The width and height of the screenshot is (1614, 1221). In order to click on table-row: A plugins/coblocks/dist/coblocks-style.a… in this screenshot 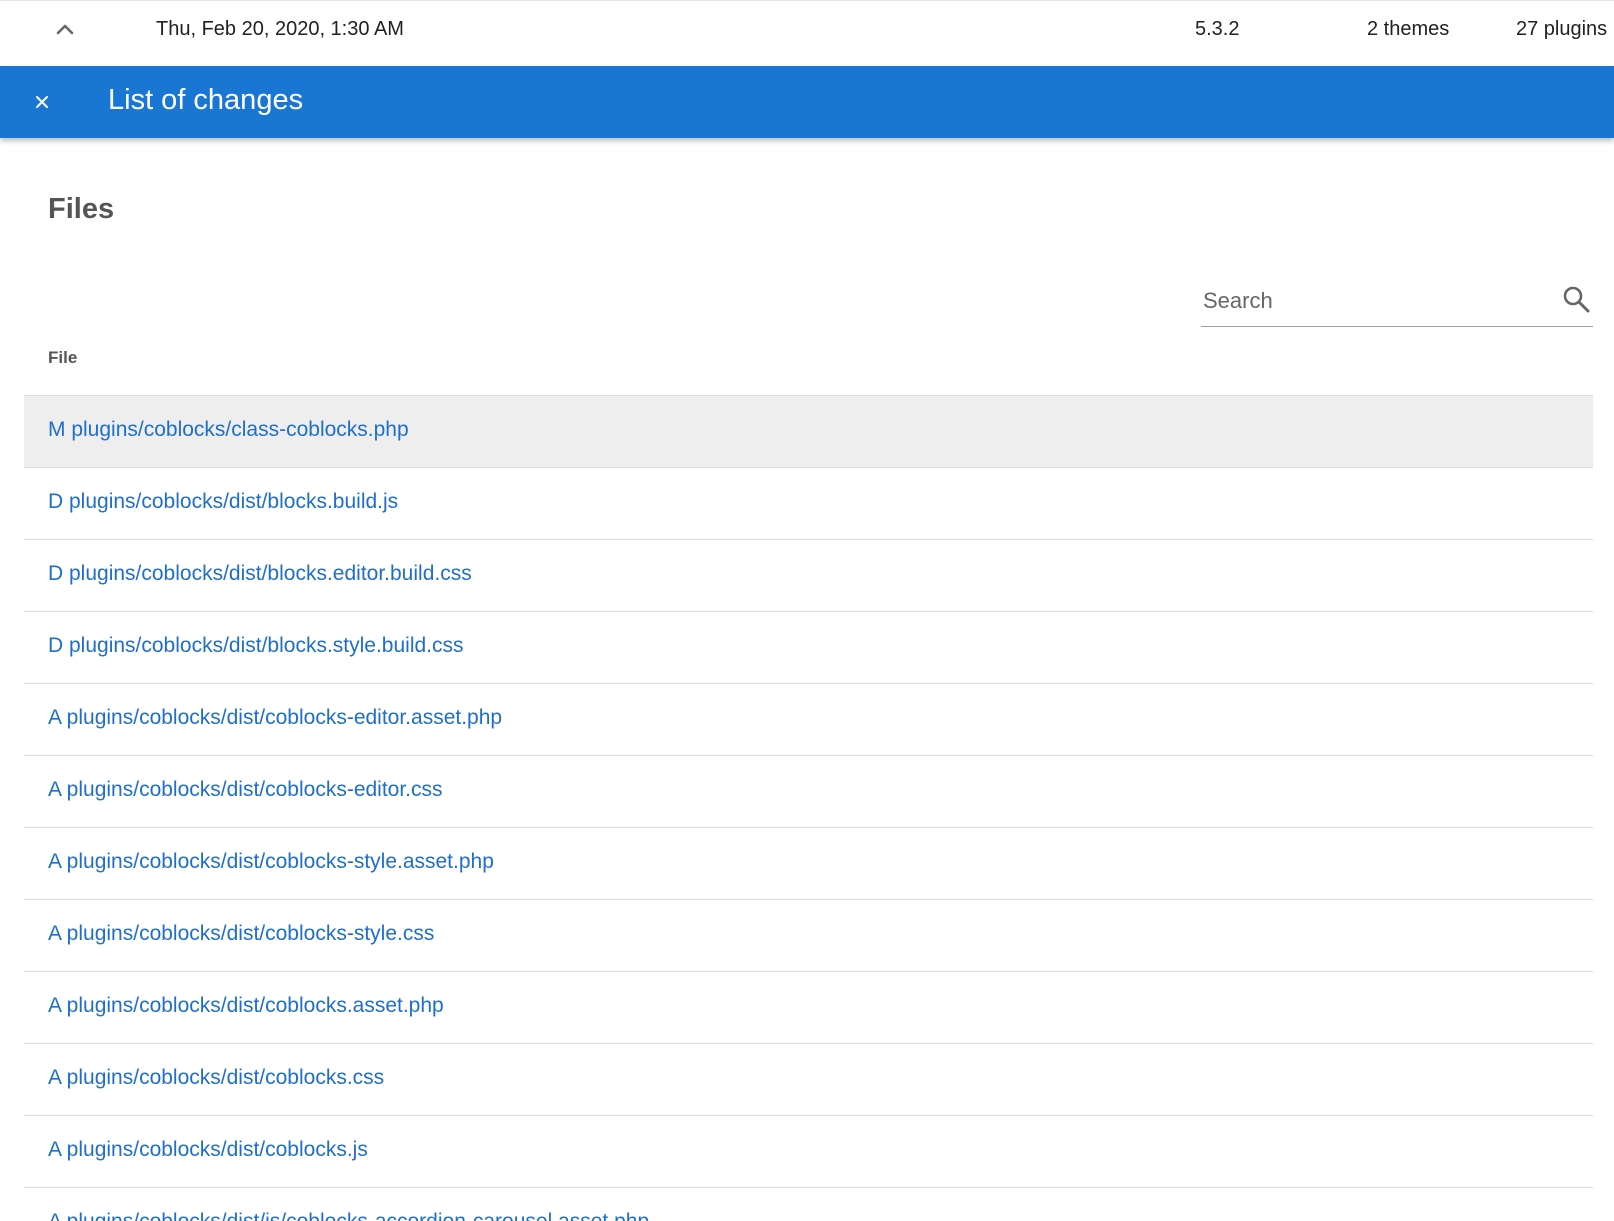, I will do `click(808, 864)`.